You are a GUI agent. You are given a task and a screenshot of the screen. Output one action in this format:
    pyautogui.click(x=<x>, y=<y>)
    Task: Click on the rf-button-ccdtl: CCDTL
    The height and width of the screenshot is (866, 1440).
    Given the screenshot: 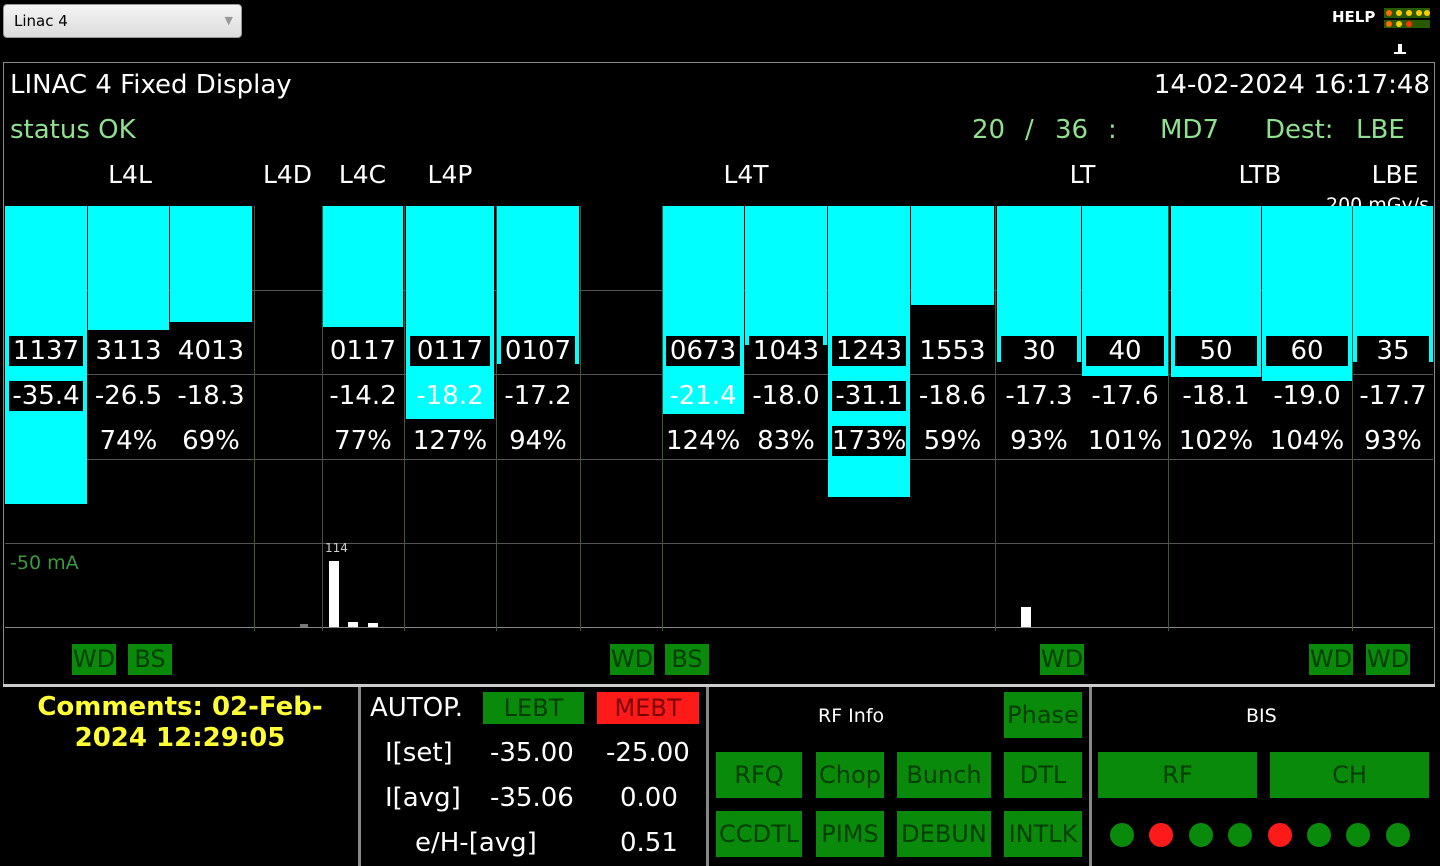 What is the action you would take?
    pyautogui.click(x=759, y=834)
    